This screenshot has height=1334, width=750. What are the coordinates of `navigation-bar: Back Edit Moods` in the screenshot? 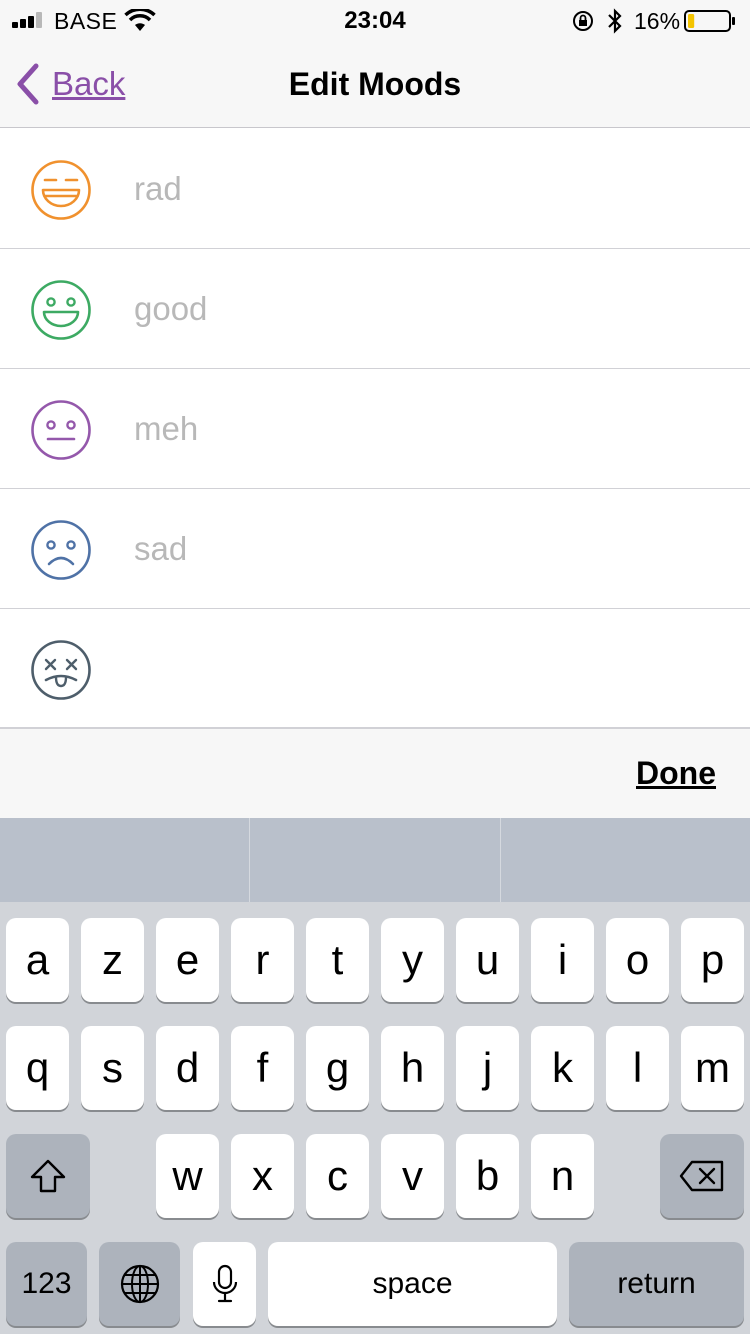 It's located at (375, 84).